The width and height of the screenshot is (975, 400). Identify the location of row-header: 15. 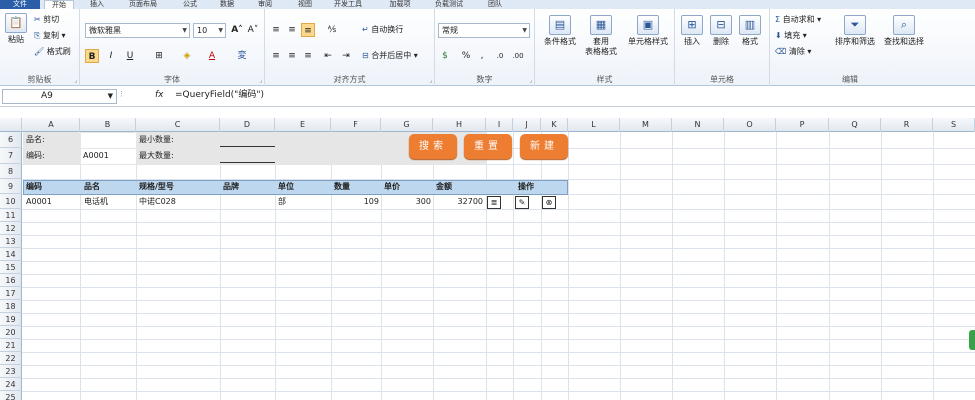
(11, 267).